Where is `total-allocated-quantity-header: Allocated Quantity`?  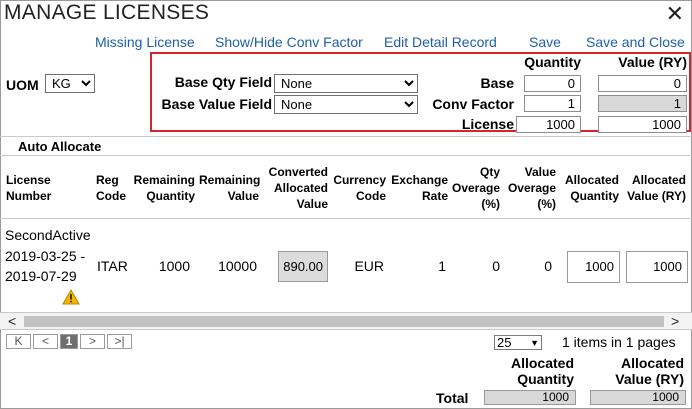 total-allocated-quantity-header: Allocated Quantity is located at coordinates (542, 371).